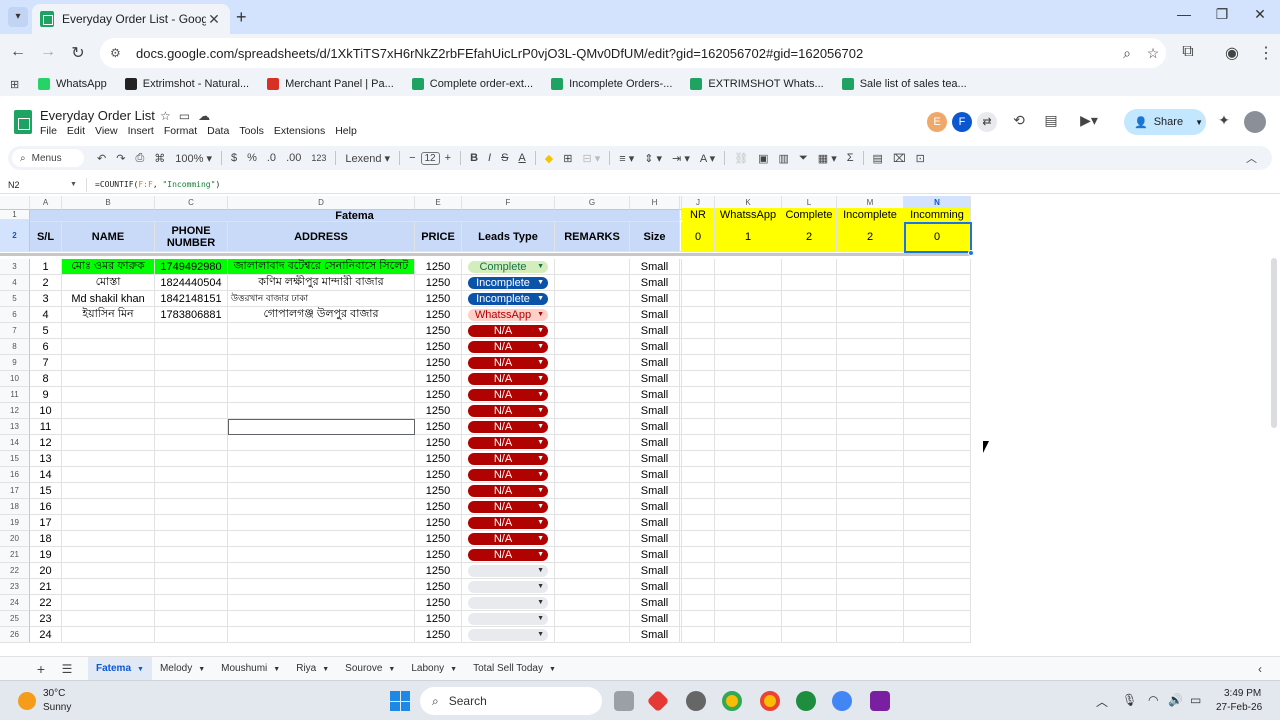 Image resolution: width=1280 pixels, height=720 pixels. Describe the element at coordinates (57, 707) in the screenshot. I see `weather-description: Sunny` at that location.